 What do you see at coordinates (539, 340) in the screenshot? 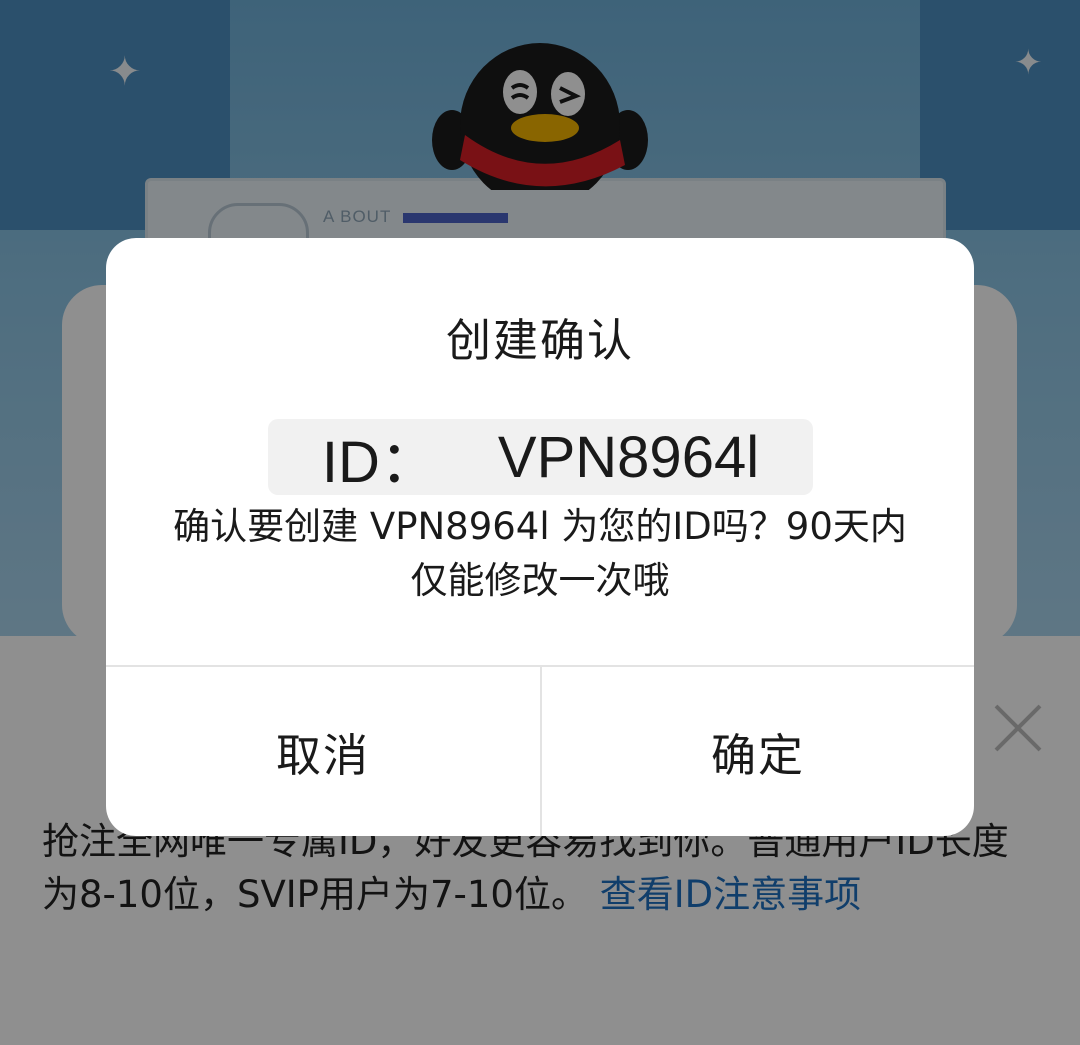
I see `dialog-title: 创建确认` at bounding box center [539, 340].